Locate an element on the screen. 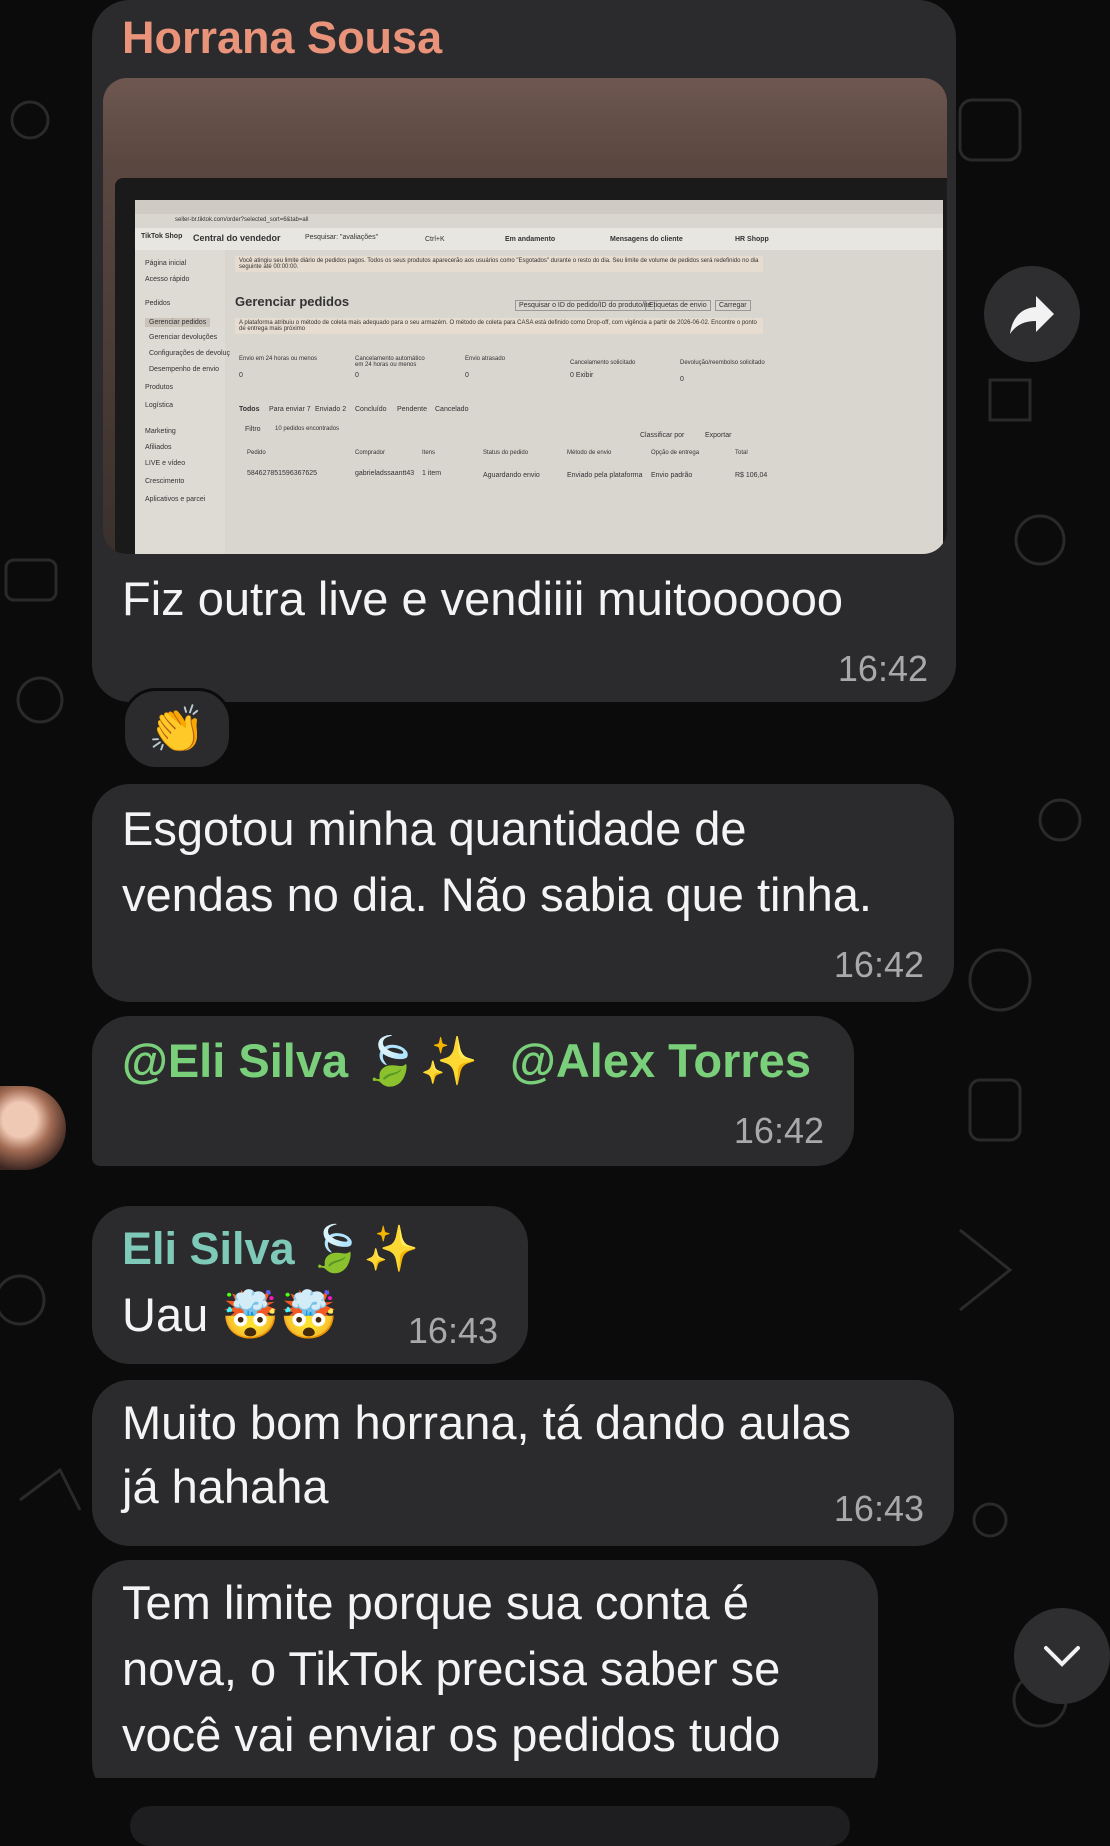 This screenshot has width=1110, height=1846. photo-tab: Todos is located at coordinates (249, 409).